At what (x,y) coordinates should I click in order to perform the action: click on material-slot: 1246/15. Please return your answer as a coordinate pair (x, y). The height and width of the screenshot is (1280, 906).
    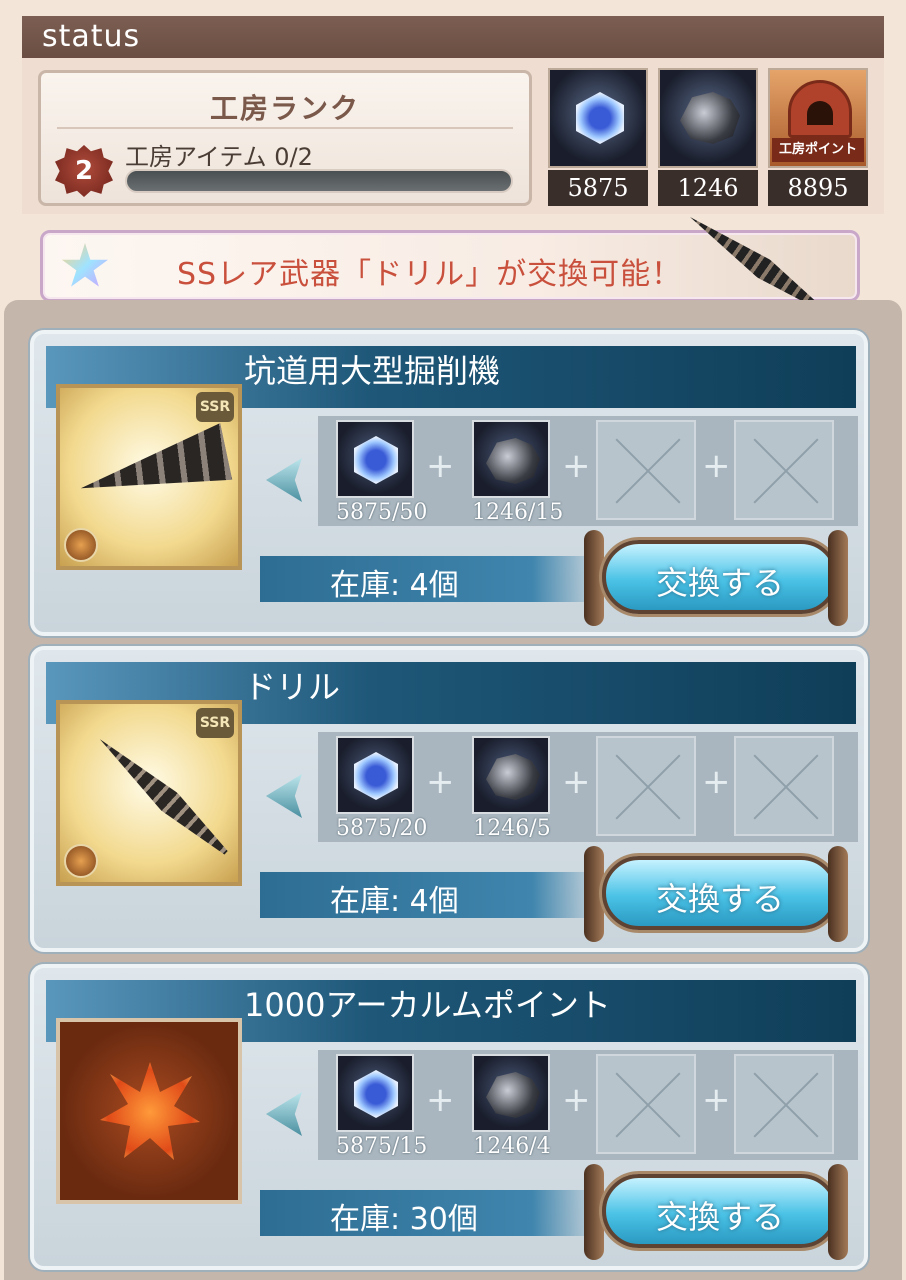
    Looking at the image, I should click on (518, 472).